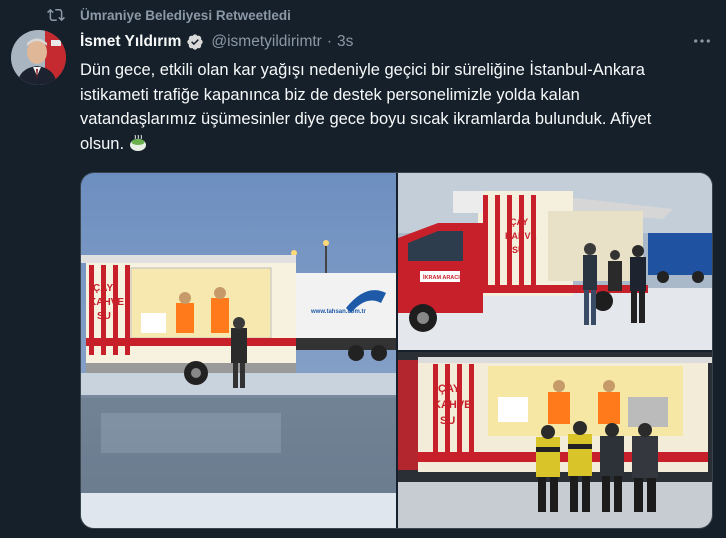  Describe the element at coordinates (555, 440) in the screenshot. I see `photo-staff-group: ÇAY KAHVE SU` at that location.